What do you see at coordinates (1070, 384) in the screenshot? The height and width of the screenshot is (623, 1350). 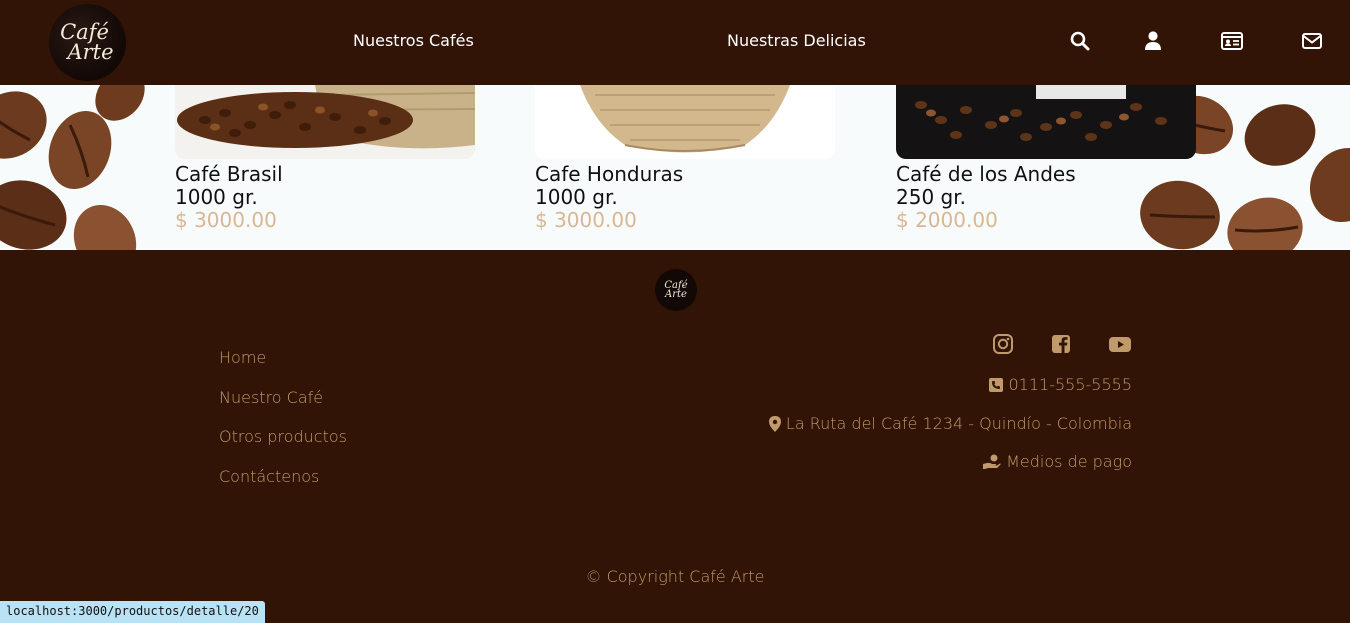 I see `phone-number: 0111-555-5555` at bounding box center [1070, 384].